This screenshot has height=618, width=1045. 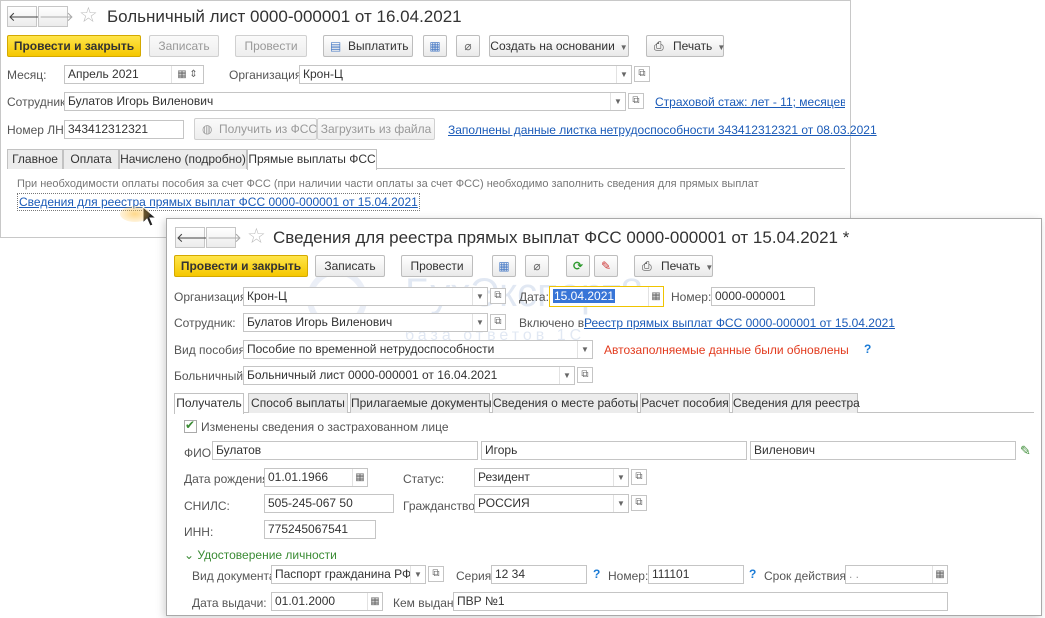 What do you see at coordinates (700, 601) in the screenshot?
I see `issued-by-input: ПВР №1` at bounding box center [700, 601].